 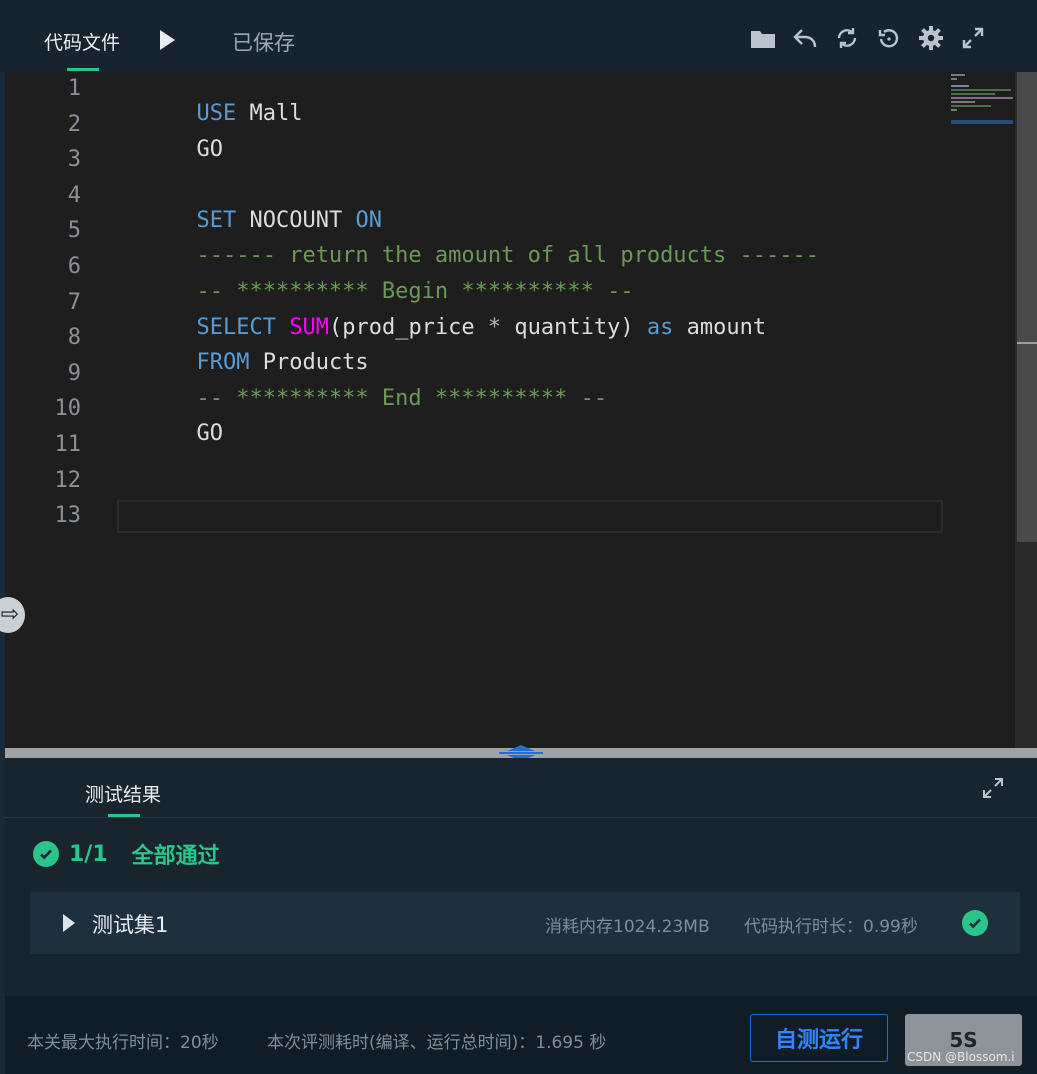 I want to click on results-header: 测试结果, so click(x=521, y=788).